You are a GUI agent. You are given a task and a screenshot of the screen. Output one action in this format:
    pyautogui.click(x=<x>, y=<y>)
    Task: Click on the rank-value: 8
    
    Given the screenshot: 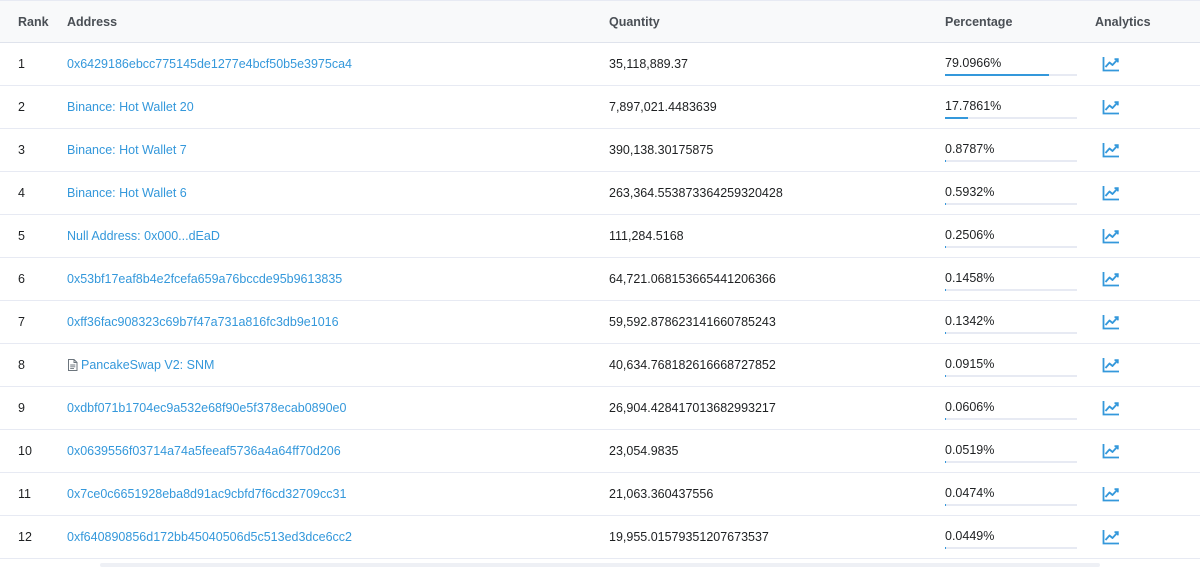 What is the action you would take?
    pyautogui.click(x=21, y=365)
    